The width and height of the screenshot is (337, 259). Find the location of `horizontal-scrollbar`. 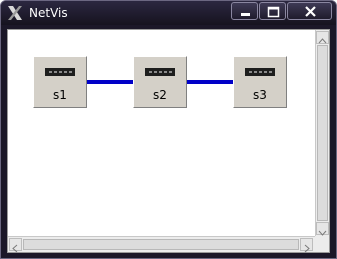

horizontal-scrollbar is located at coordinates (161, 244).